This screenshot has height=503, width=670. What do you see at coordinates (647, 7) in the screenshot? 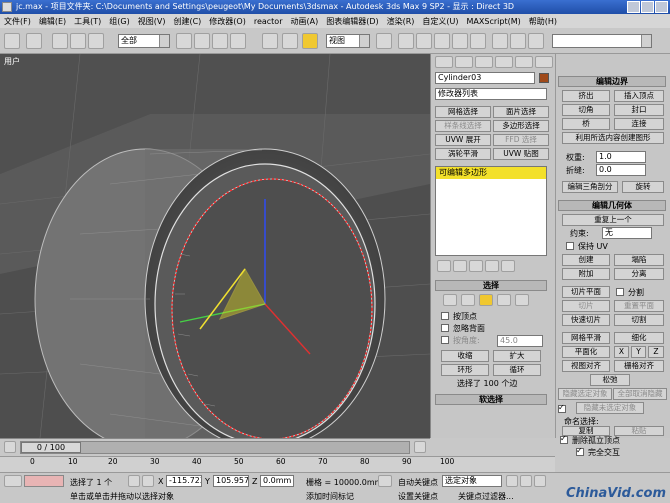
I see `maximize-button` at bounding box center [647, 7].